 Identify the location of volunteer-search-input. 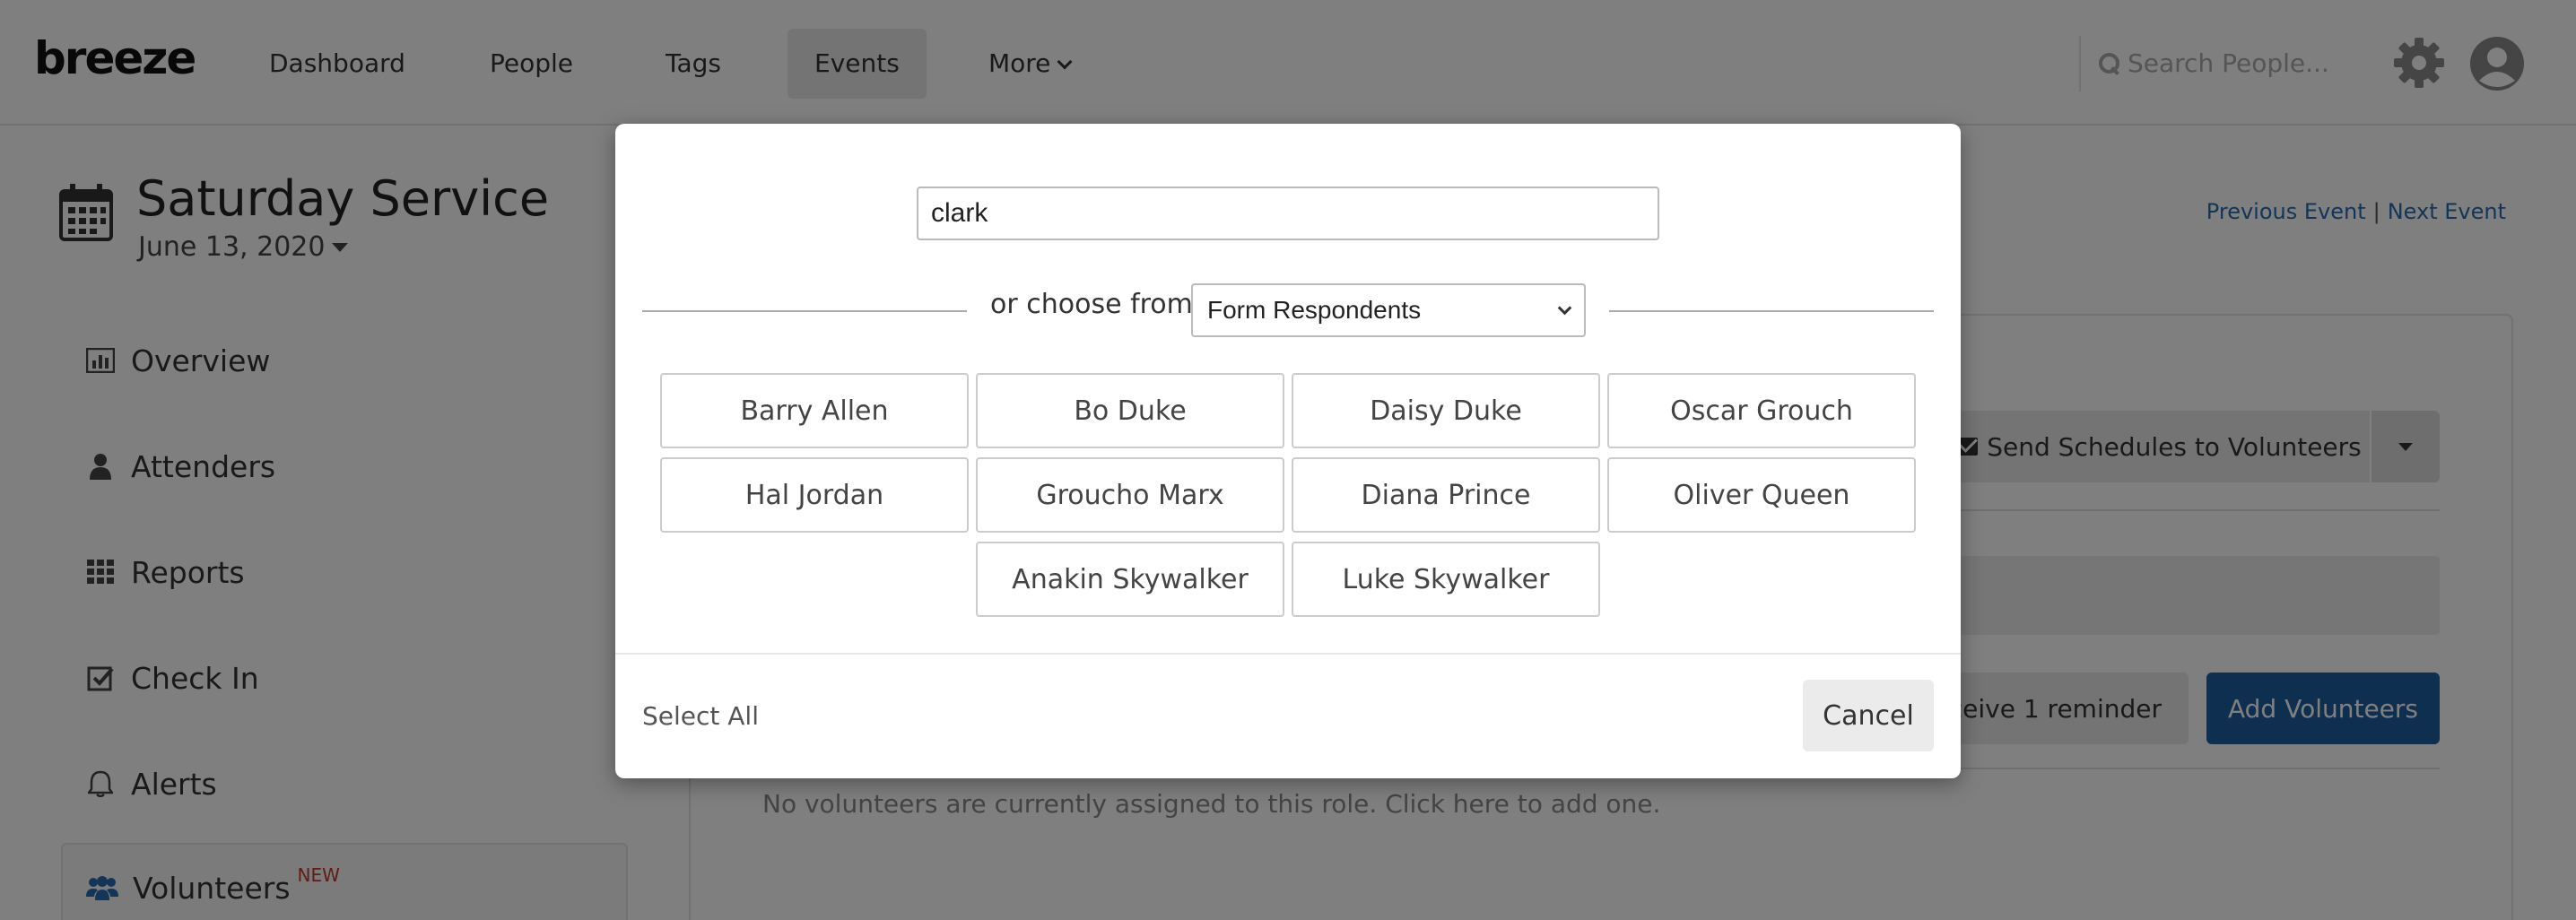
(1288, 213).